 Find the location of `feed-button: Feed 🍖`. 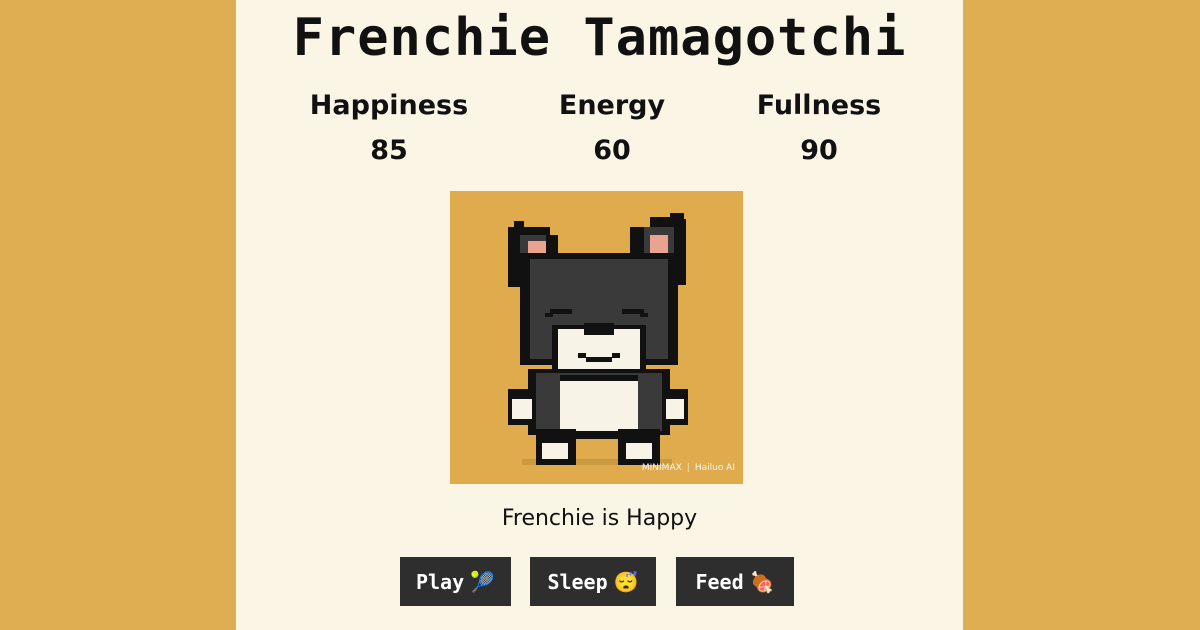

feed-button: Feed 🍖 is located at coordinates (735, 581).